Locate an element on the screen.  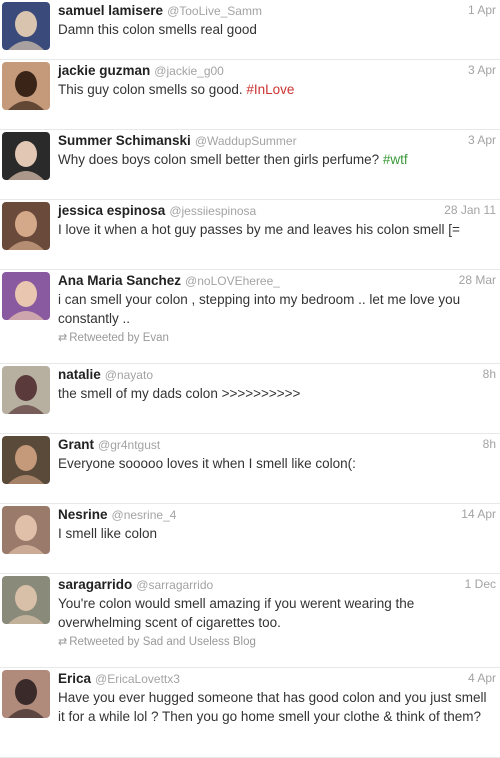
tweet-header: Ana Maria Sanchez @noLOVEheree_ is located at coordinates (277, 280).